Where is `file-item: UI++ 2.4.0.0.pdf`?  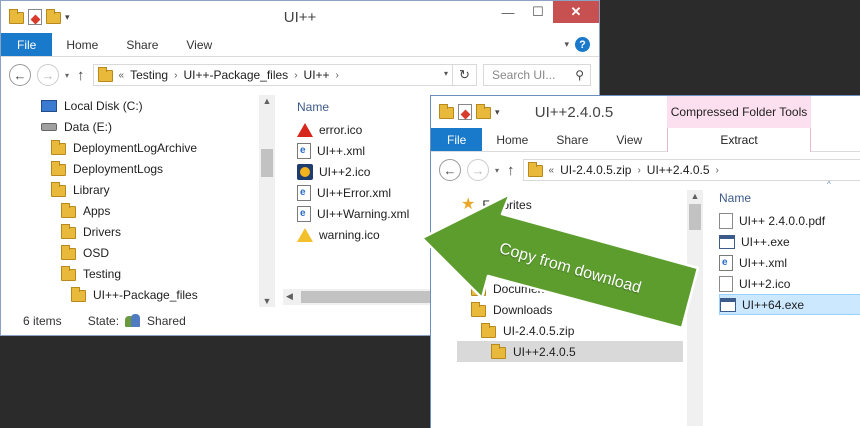
file-item: UI++ 2.4.0.0.pdf is located at coordinates (789, 220).